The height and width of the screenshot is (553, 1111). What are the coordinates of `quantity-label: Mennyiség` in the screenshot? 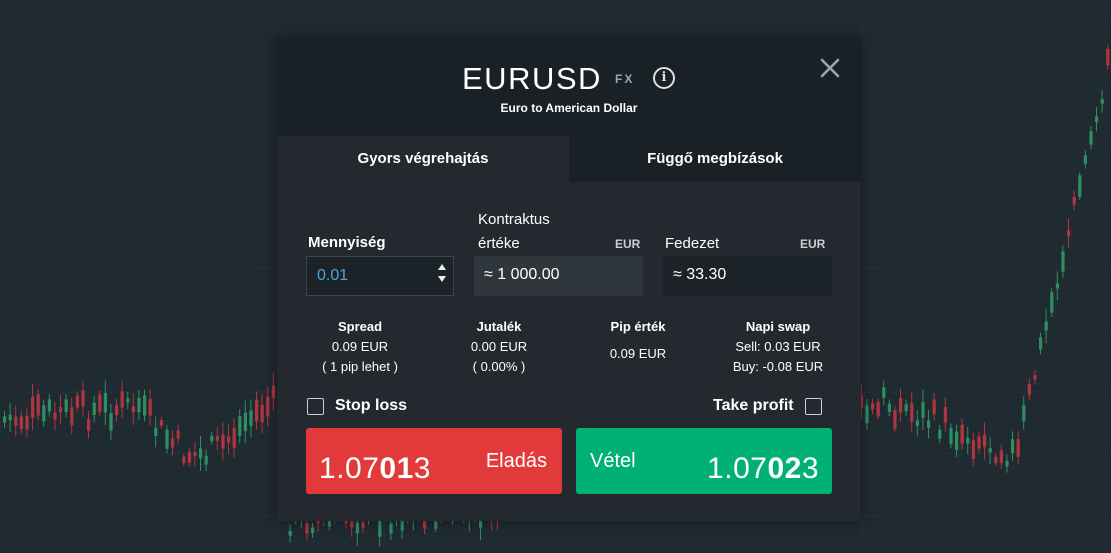 It's located at (347, 242).